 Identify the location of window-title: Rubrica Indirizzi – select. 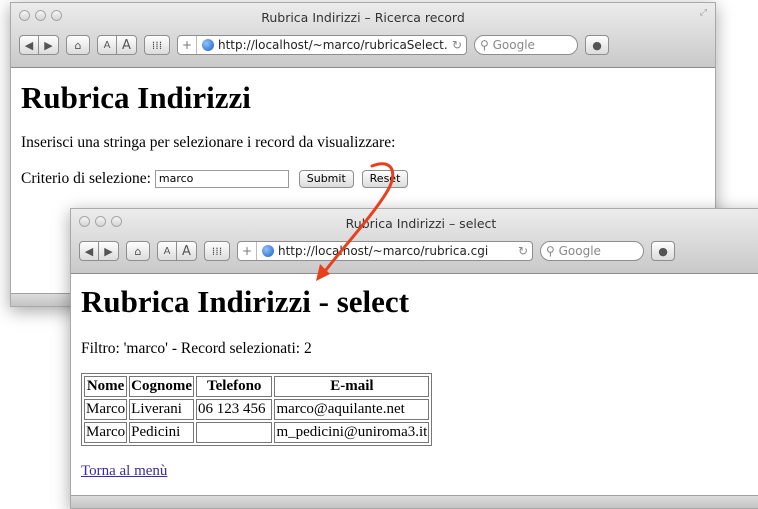
(421, 223).